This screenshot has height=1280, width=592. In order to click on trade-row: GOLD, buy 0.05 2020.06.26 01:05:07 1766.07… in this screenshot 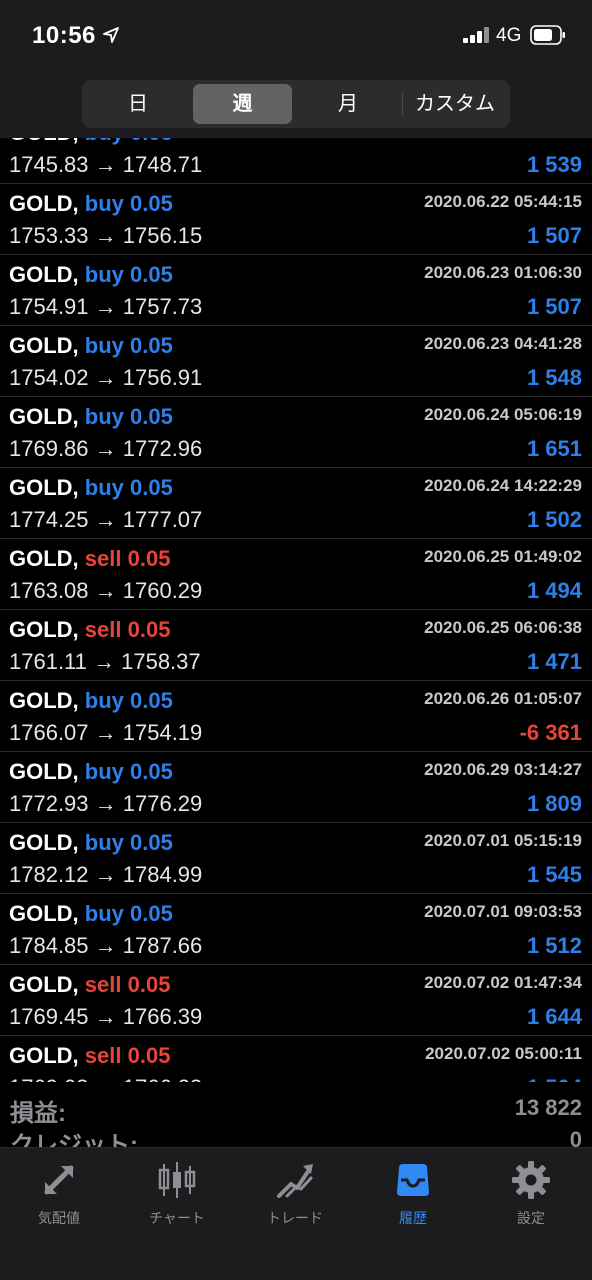, I will do `click(296, 716)`.